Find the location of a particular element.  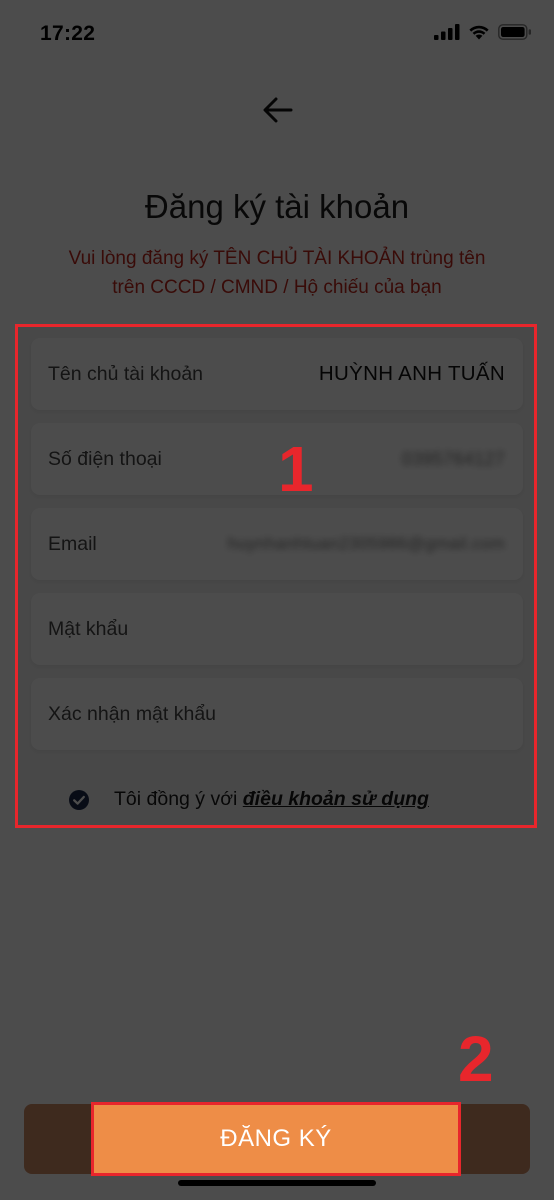

step-2-label: 2 is located at coordinates (476, 1059).